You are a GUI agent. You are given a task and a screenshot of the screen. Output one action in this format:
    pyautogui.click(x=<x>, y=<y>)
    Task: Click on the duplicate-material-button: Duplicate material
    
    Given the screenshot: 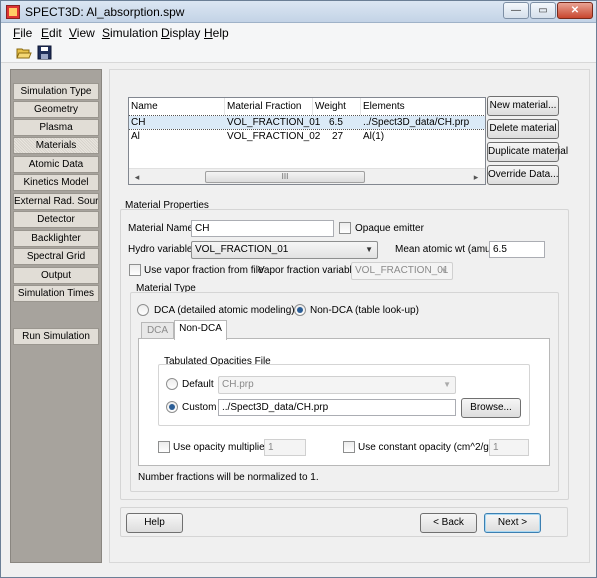 What is the action you would take?
    pyautogui.click(x=527, y=152)
    